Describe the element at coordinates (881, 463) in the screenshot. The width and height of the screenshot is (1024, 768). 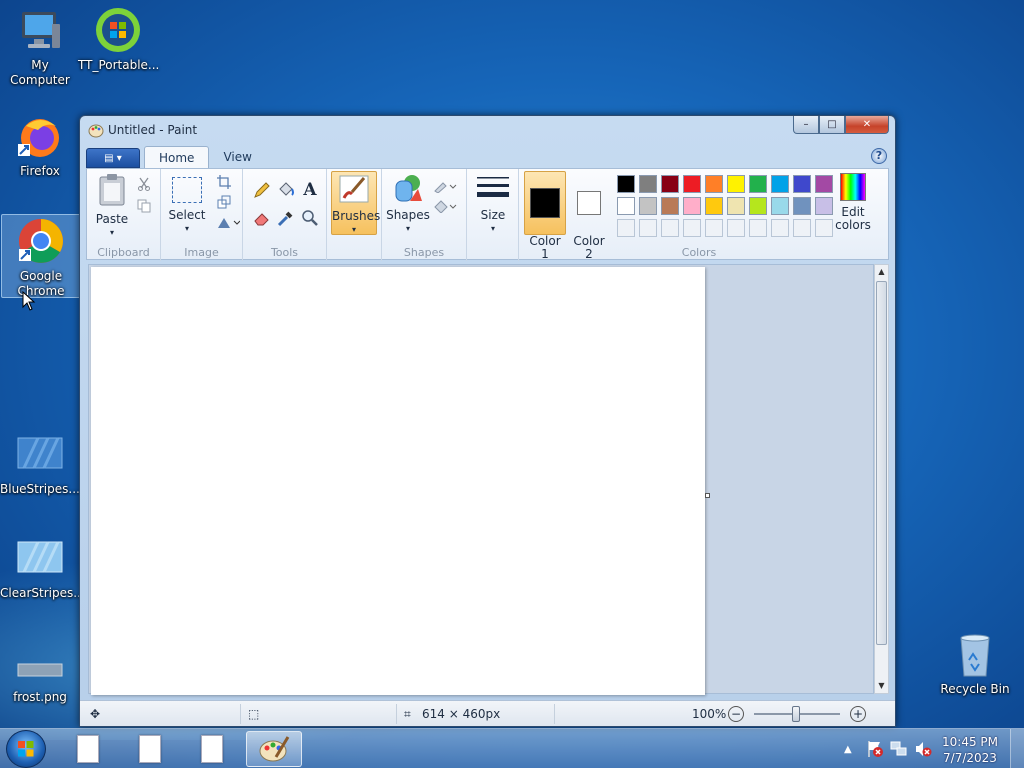
I see `scroll-thumb` at that location.